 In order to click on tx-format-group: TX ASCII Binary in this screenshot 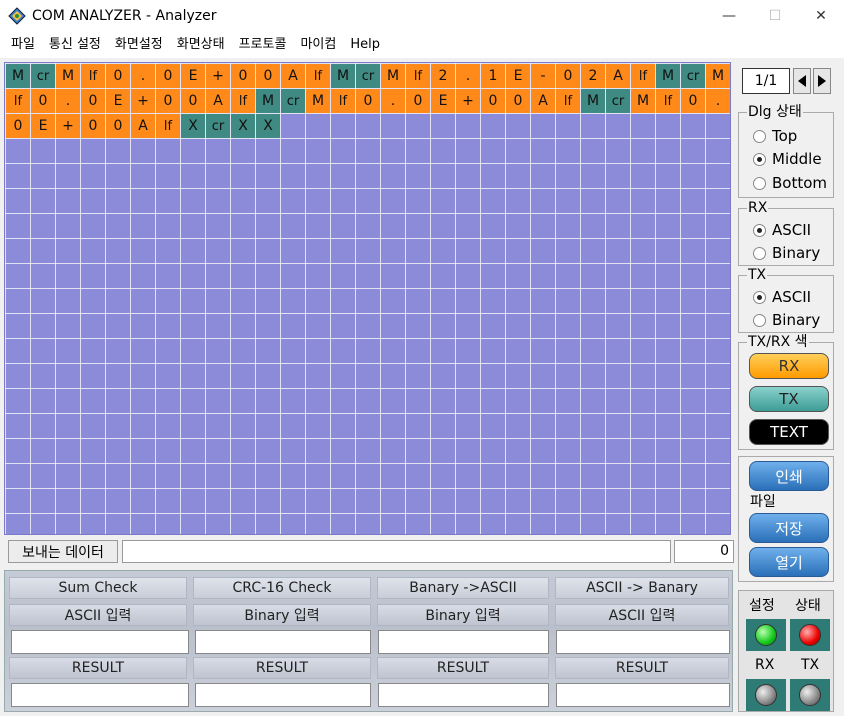, I will do `click(786, 300)`.